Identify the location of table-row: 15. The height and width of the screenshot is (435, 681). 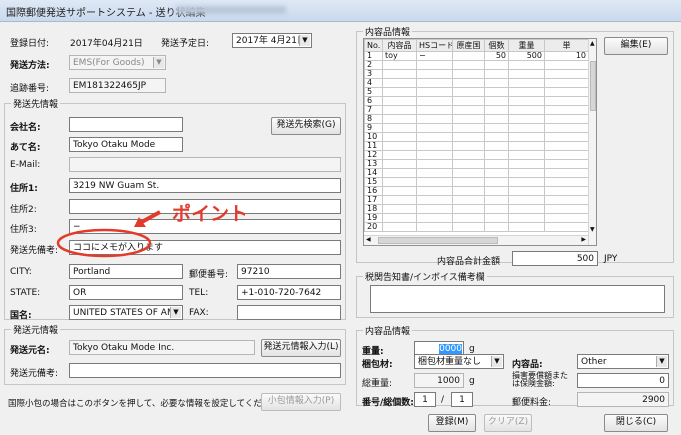
(476, 182).